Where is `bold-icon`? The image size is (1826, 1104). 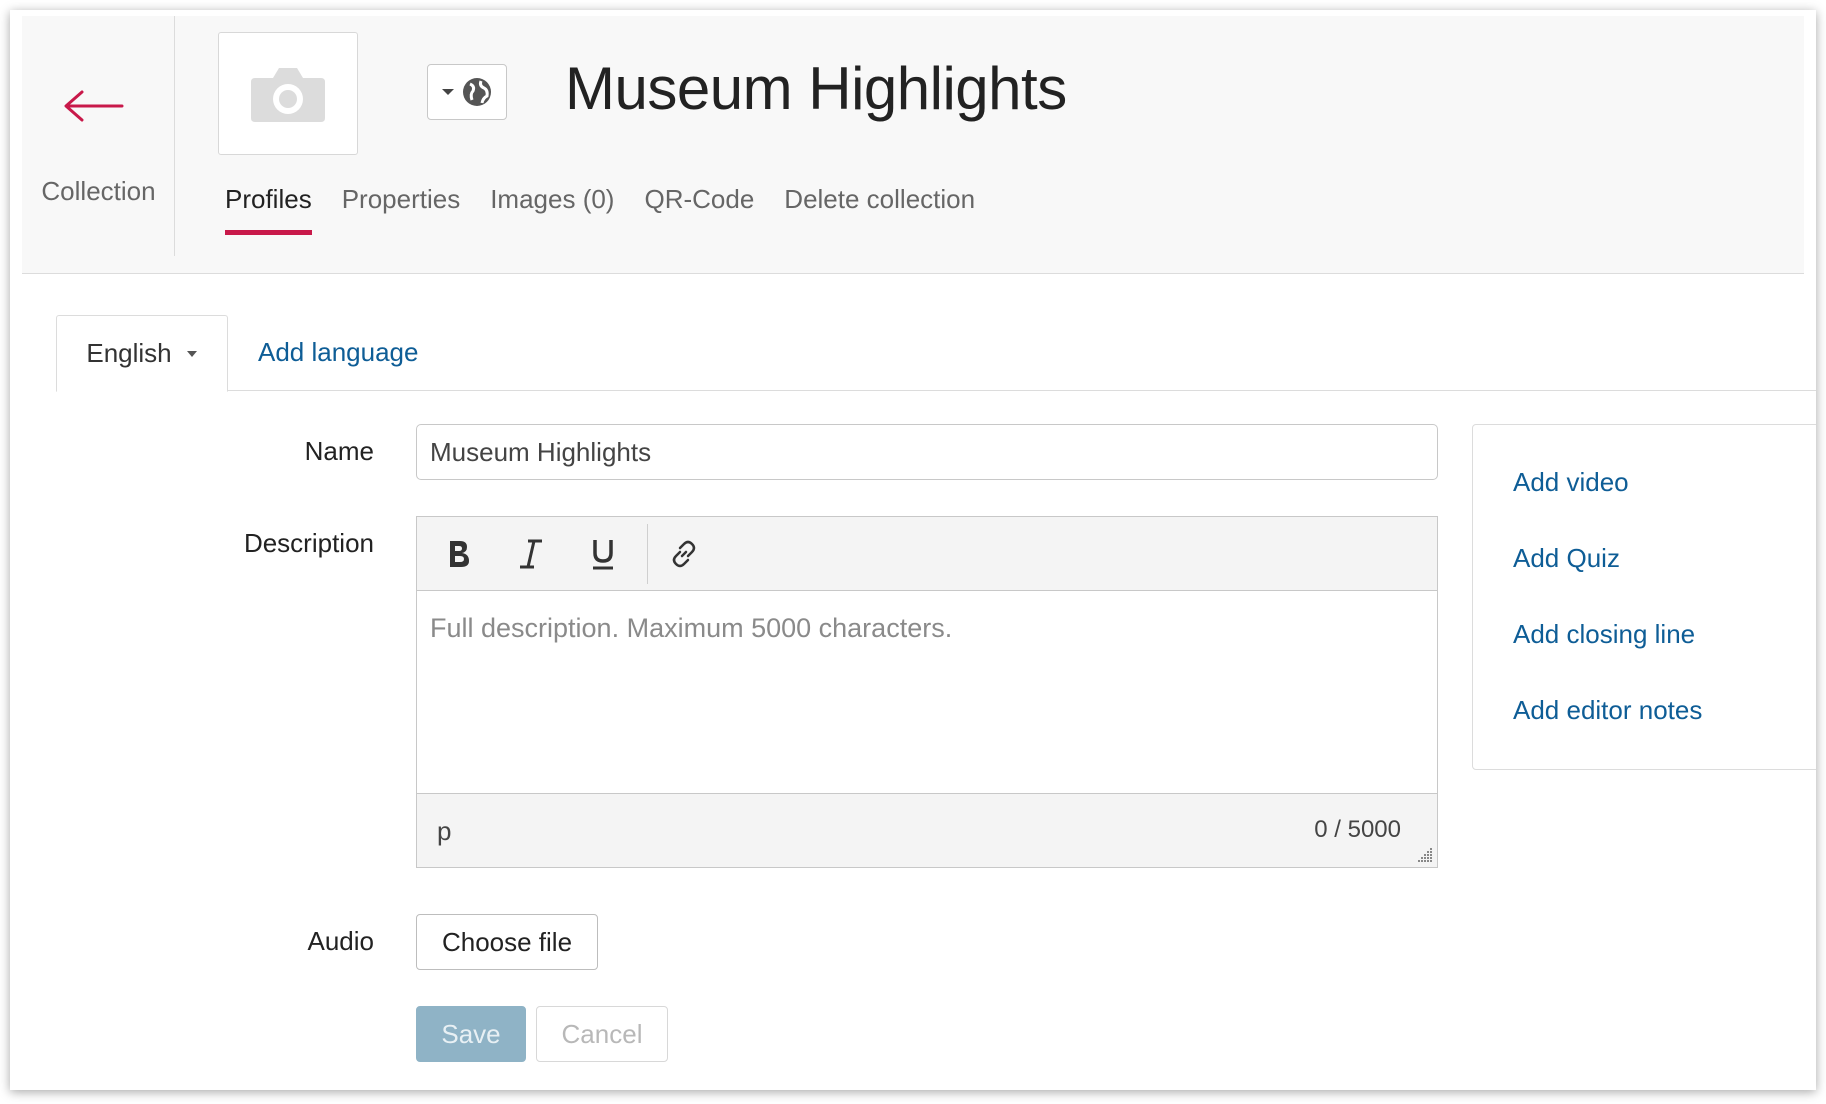 bold-icon is located at coordinates (459, 553).